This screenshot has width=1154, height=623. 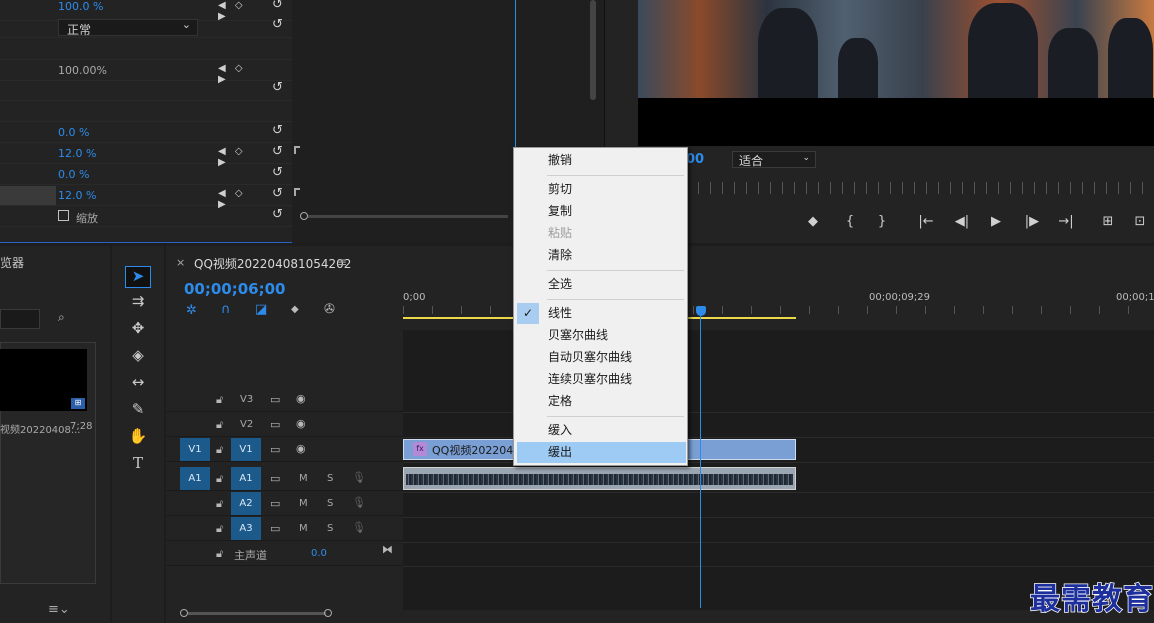 What do you see at coordinates (601, 284) in the screenshot?
I see `menu-item-select-all: 全选` at bounding box center [601, 284].